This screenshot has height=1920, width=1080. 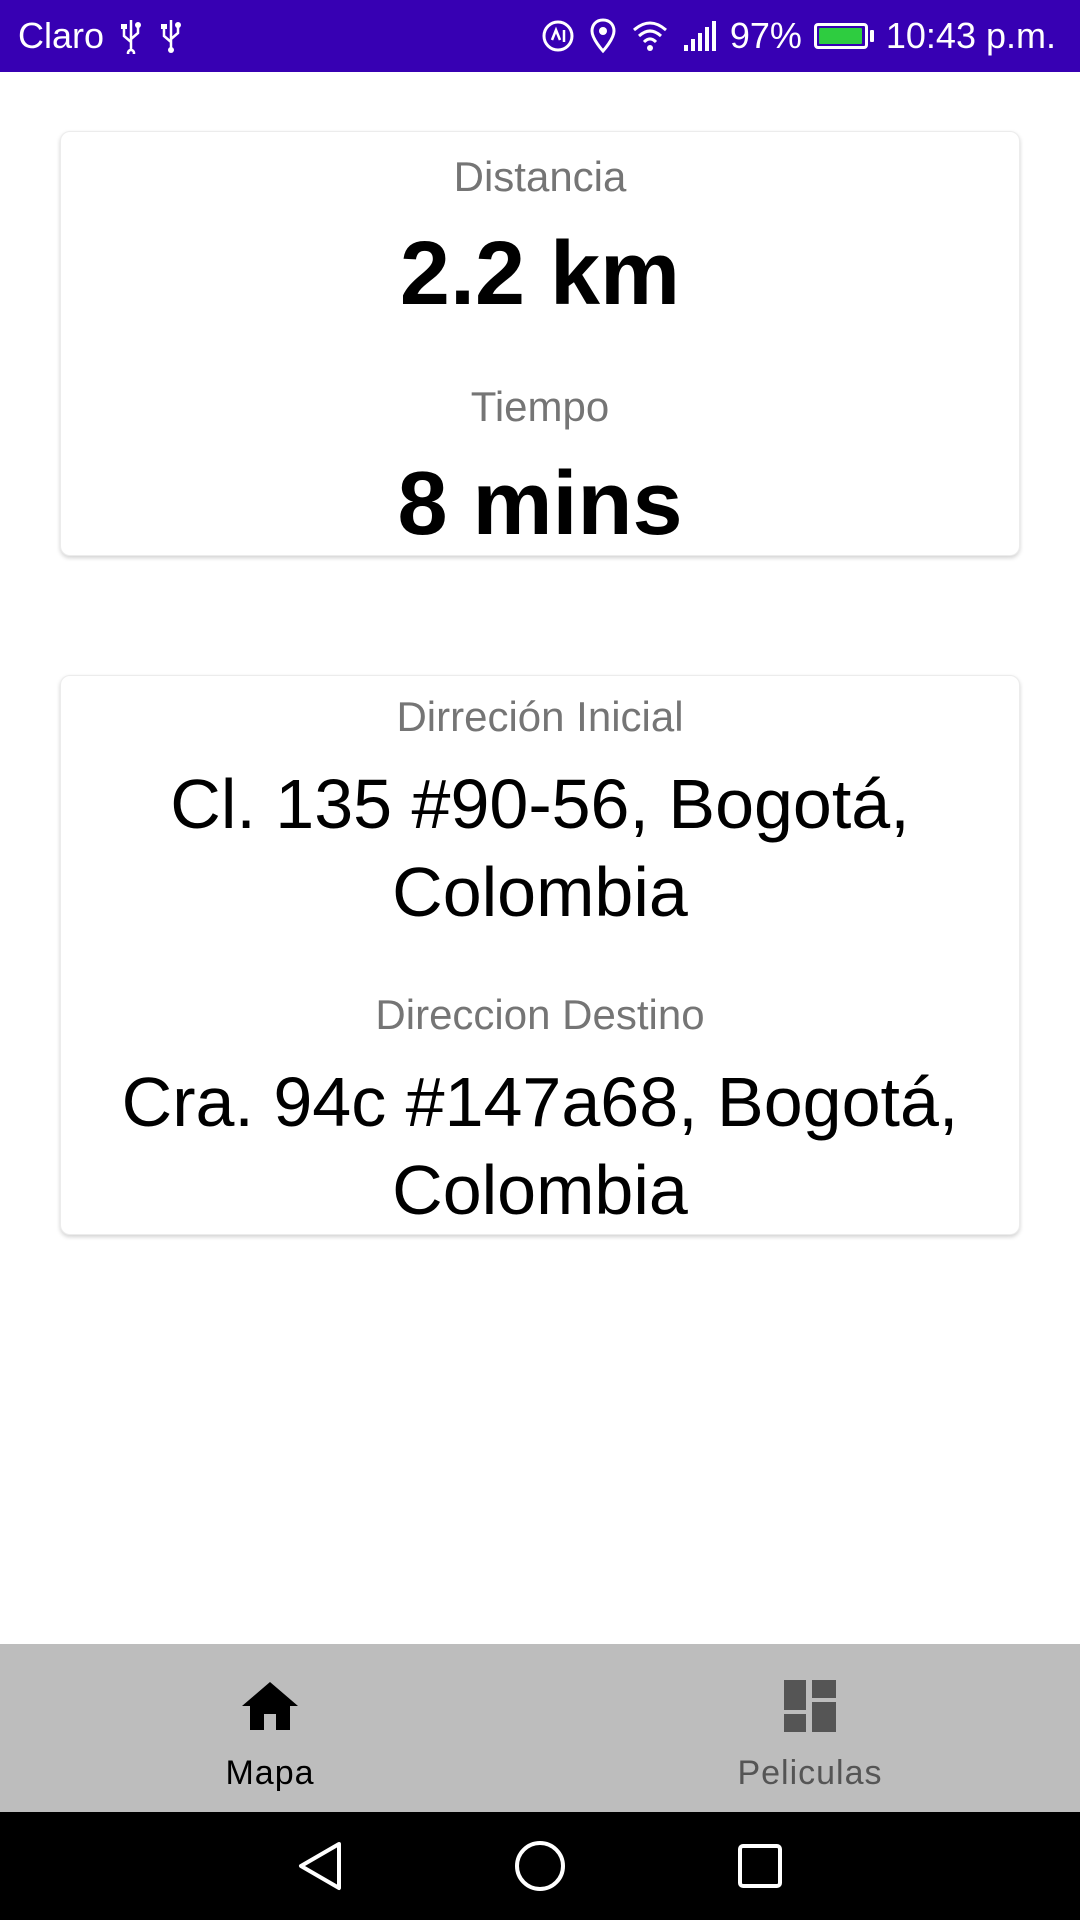 I want to click on wifi-icon, so click(x=650, y=36).